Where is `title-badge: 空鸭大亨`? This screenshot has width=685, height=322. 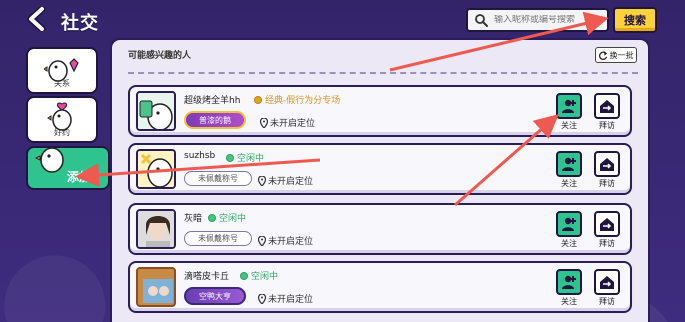
title-badge: 空鸭大亨 is located at coordinates (215, 296).